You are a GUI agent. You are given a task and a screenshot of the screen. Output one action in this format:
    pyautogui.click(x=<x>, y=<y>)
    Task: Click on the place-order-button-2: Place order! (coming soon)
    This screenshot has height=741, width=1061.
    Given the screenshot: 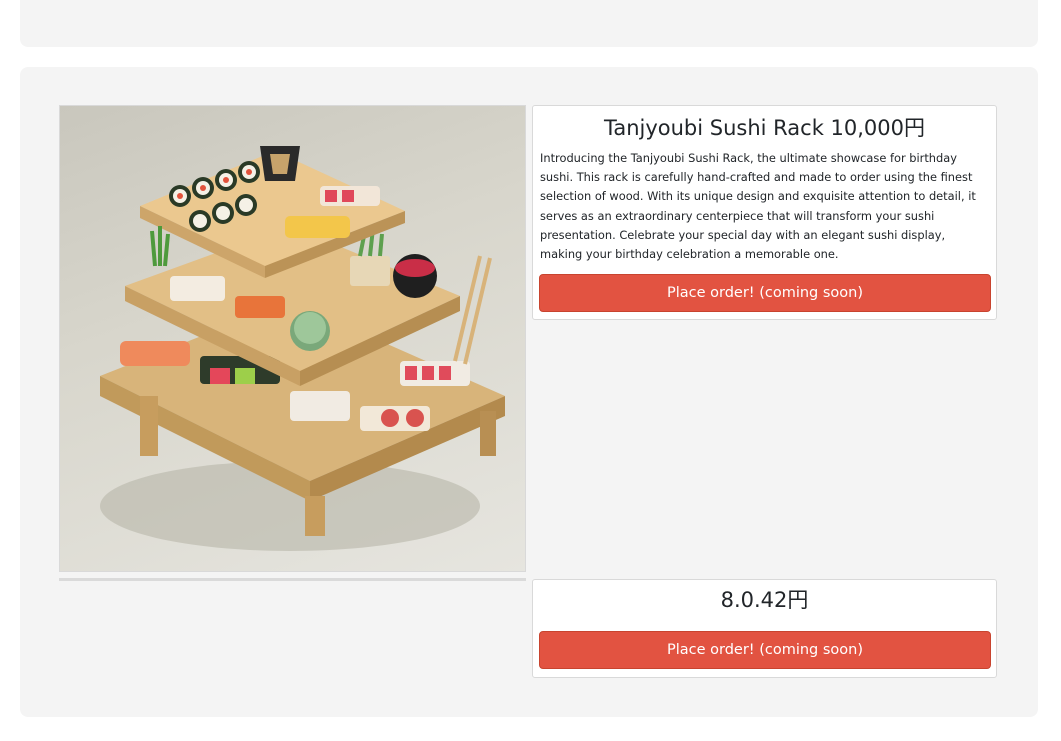 What is the action you would take?
    pyautogui.click(x=765, y=650)
    